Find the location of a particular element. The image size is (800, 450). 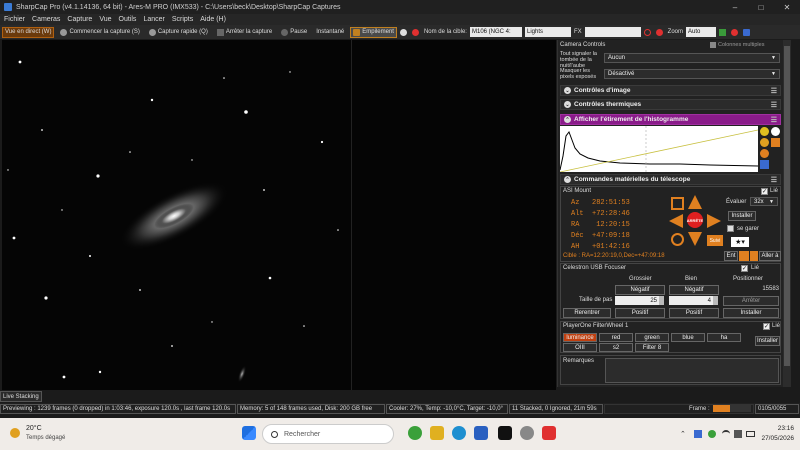

fine-step-input: 4 is located at coordinates (691, 300).